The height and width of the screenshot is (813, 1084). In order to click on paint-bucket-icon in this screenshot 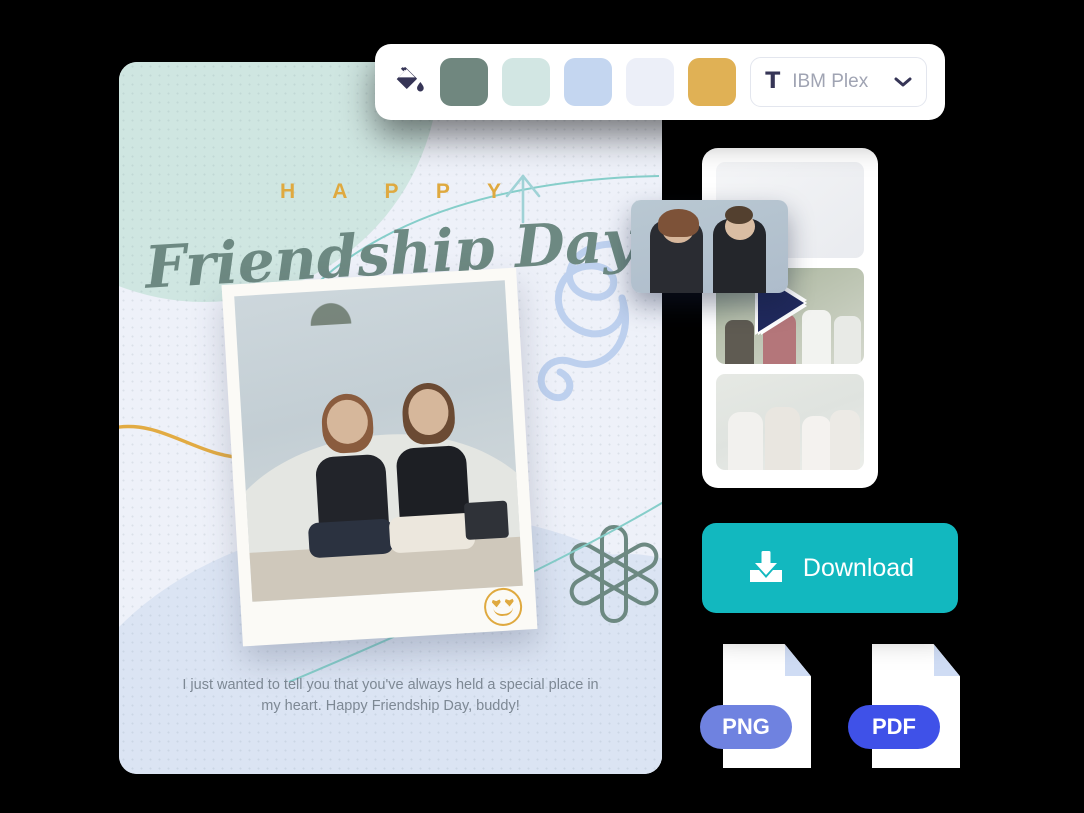, I will do `click(409, 82)`.